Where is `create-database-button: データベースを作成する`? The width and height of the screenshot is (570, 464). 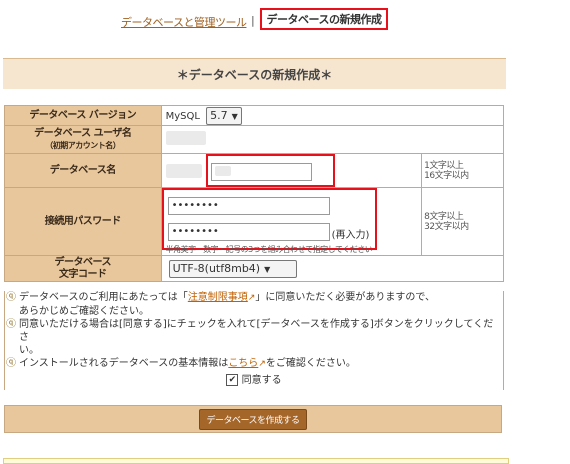 create-database-button: データベースを作成する is located at coordinates (253, 419).